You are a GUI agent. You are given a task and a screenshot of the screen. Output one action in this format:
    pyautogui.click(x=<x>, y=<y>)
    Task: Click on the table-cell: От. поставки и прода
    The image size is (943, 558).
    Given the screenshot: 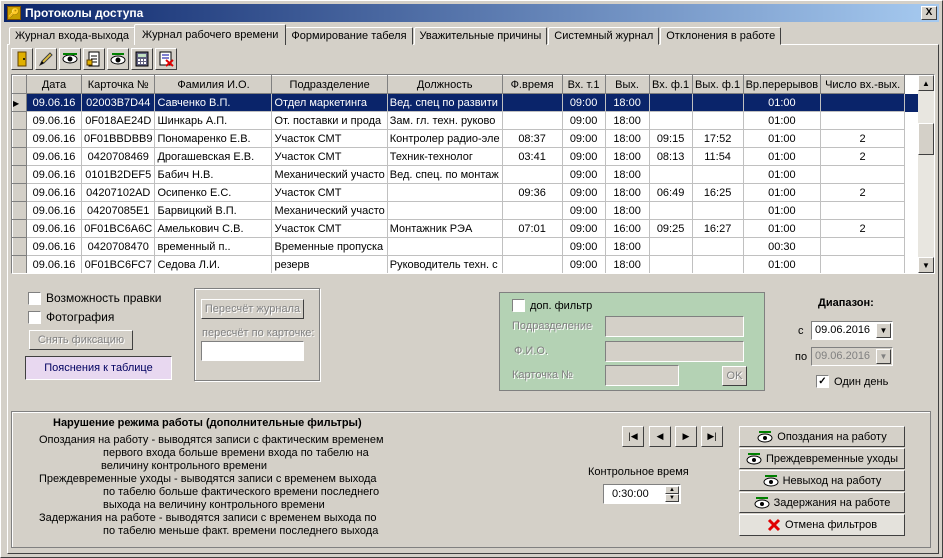 What is the action you would take?
    pyautogui.click(x=329, y=120)
    